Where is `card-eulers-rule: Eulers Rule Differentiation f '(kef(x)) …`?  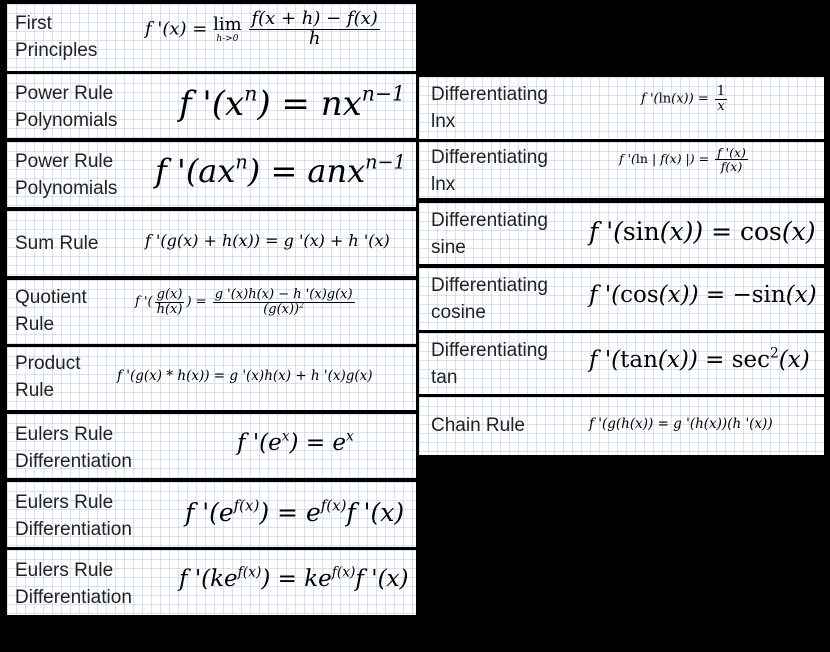 card-eulers-rule: Eulers Rule Differentiation f '(kef(x)) … is located at coordinates (211, 582).